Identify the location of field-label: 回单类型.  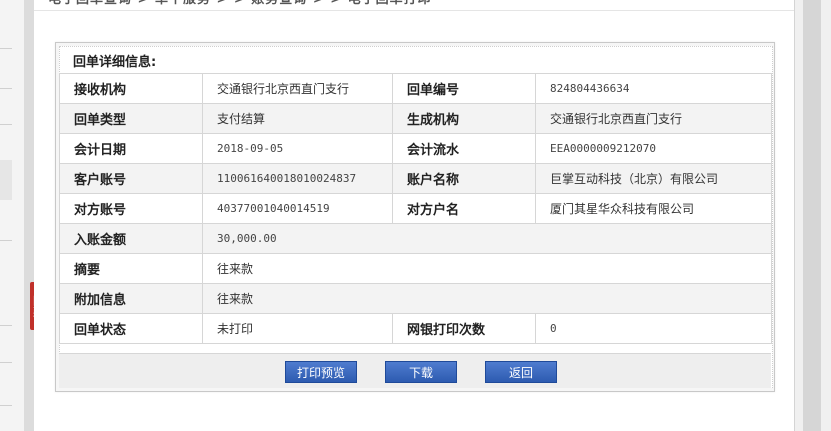
(131, 118).